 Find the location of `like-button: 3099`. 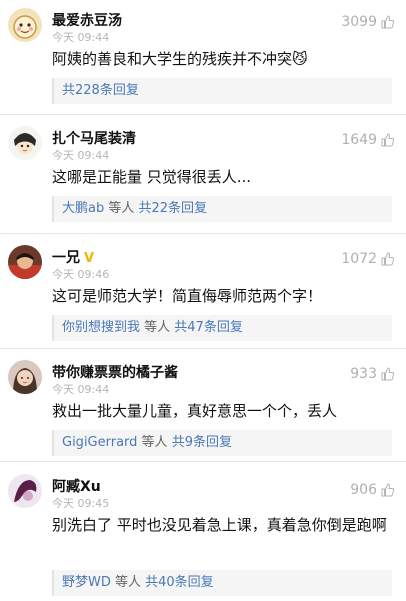

like-button: 3099 is located at coordinates (367, 22).